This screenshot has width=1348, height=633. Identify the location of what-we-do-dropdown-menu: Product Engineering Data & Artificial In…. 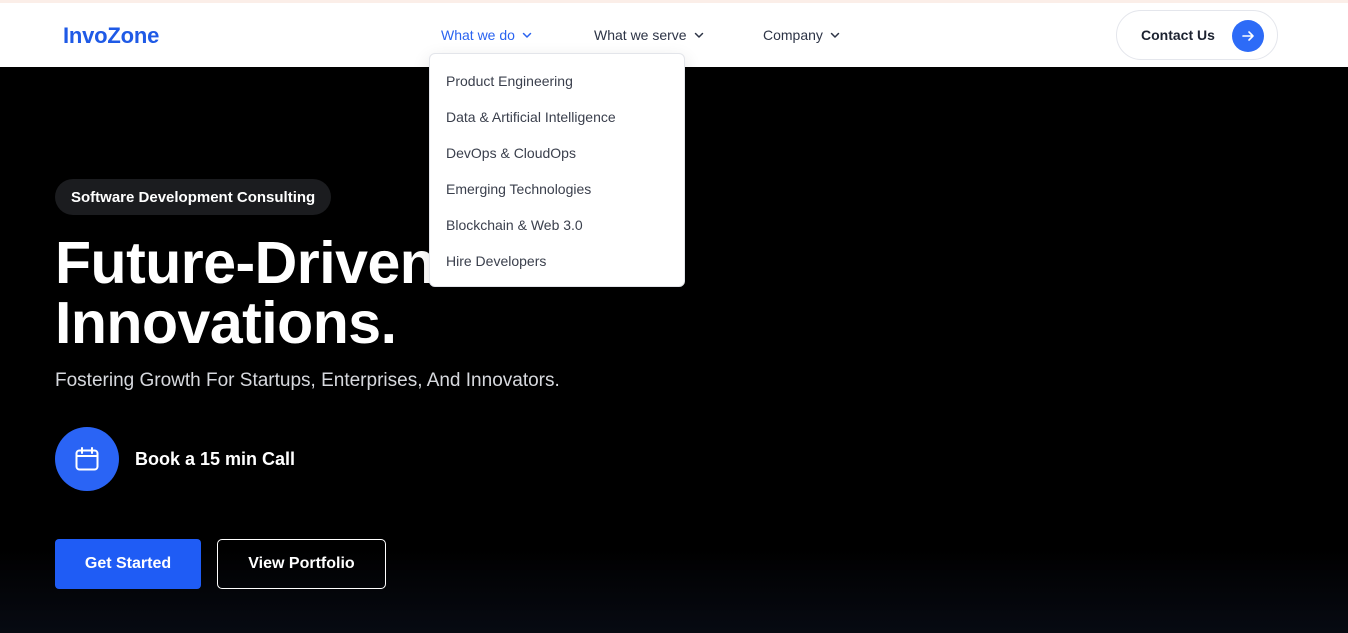
(557, 170).